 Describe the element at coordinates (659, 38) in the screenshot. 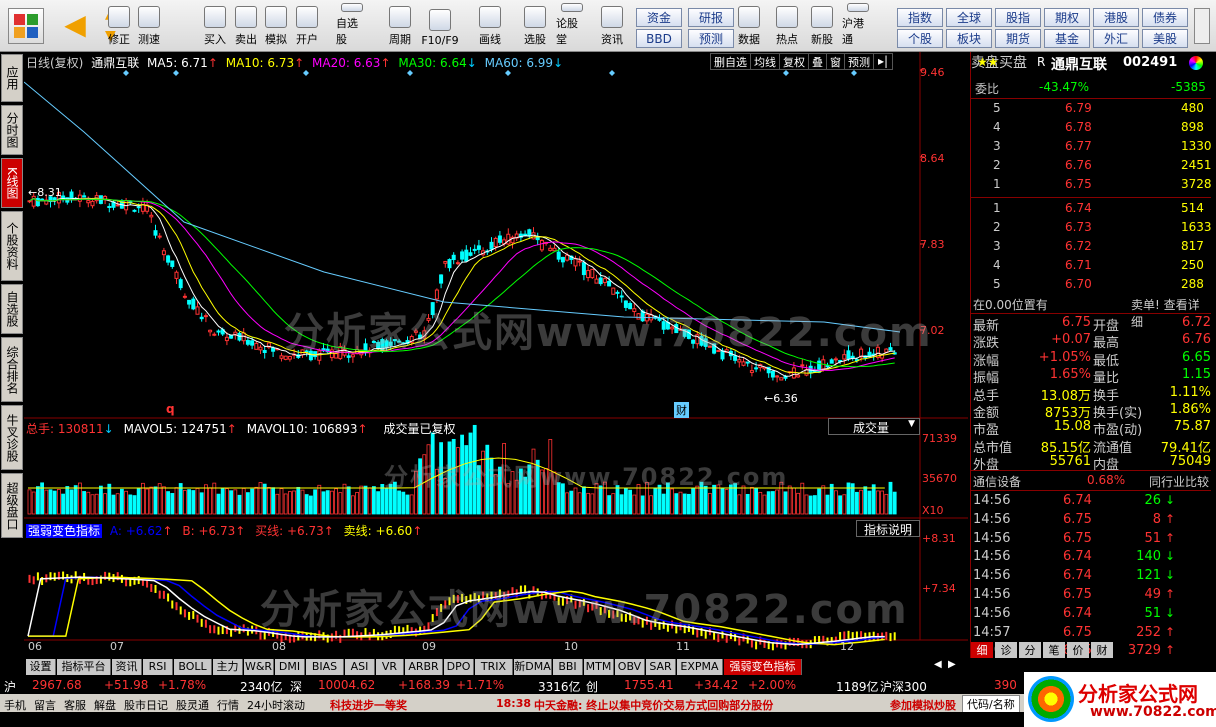

I see `market-button: BBD` at that location.